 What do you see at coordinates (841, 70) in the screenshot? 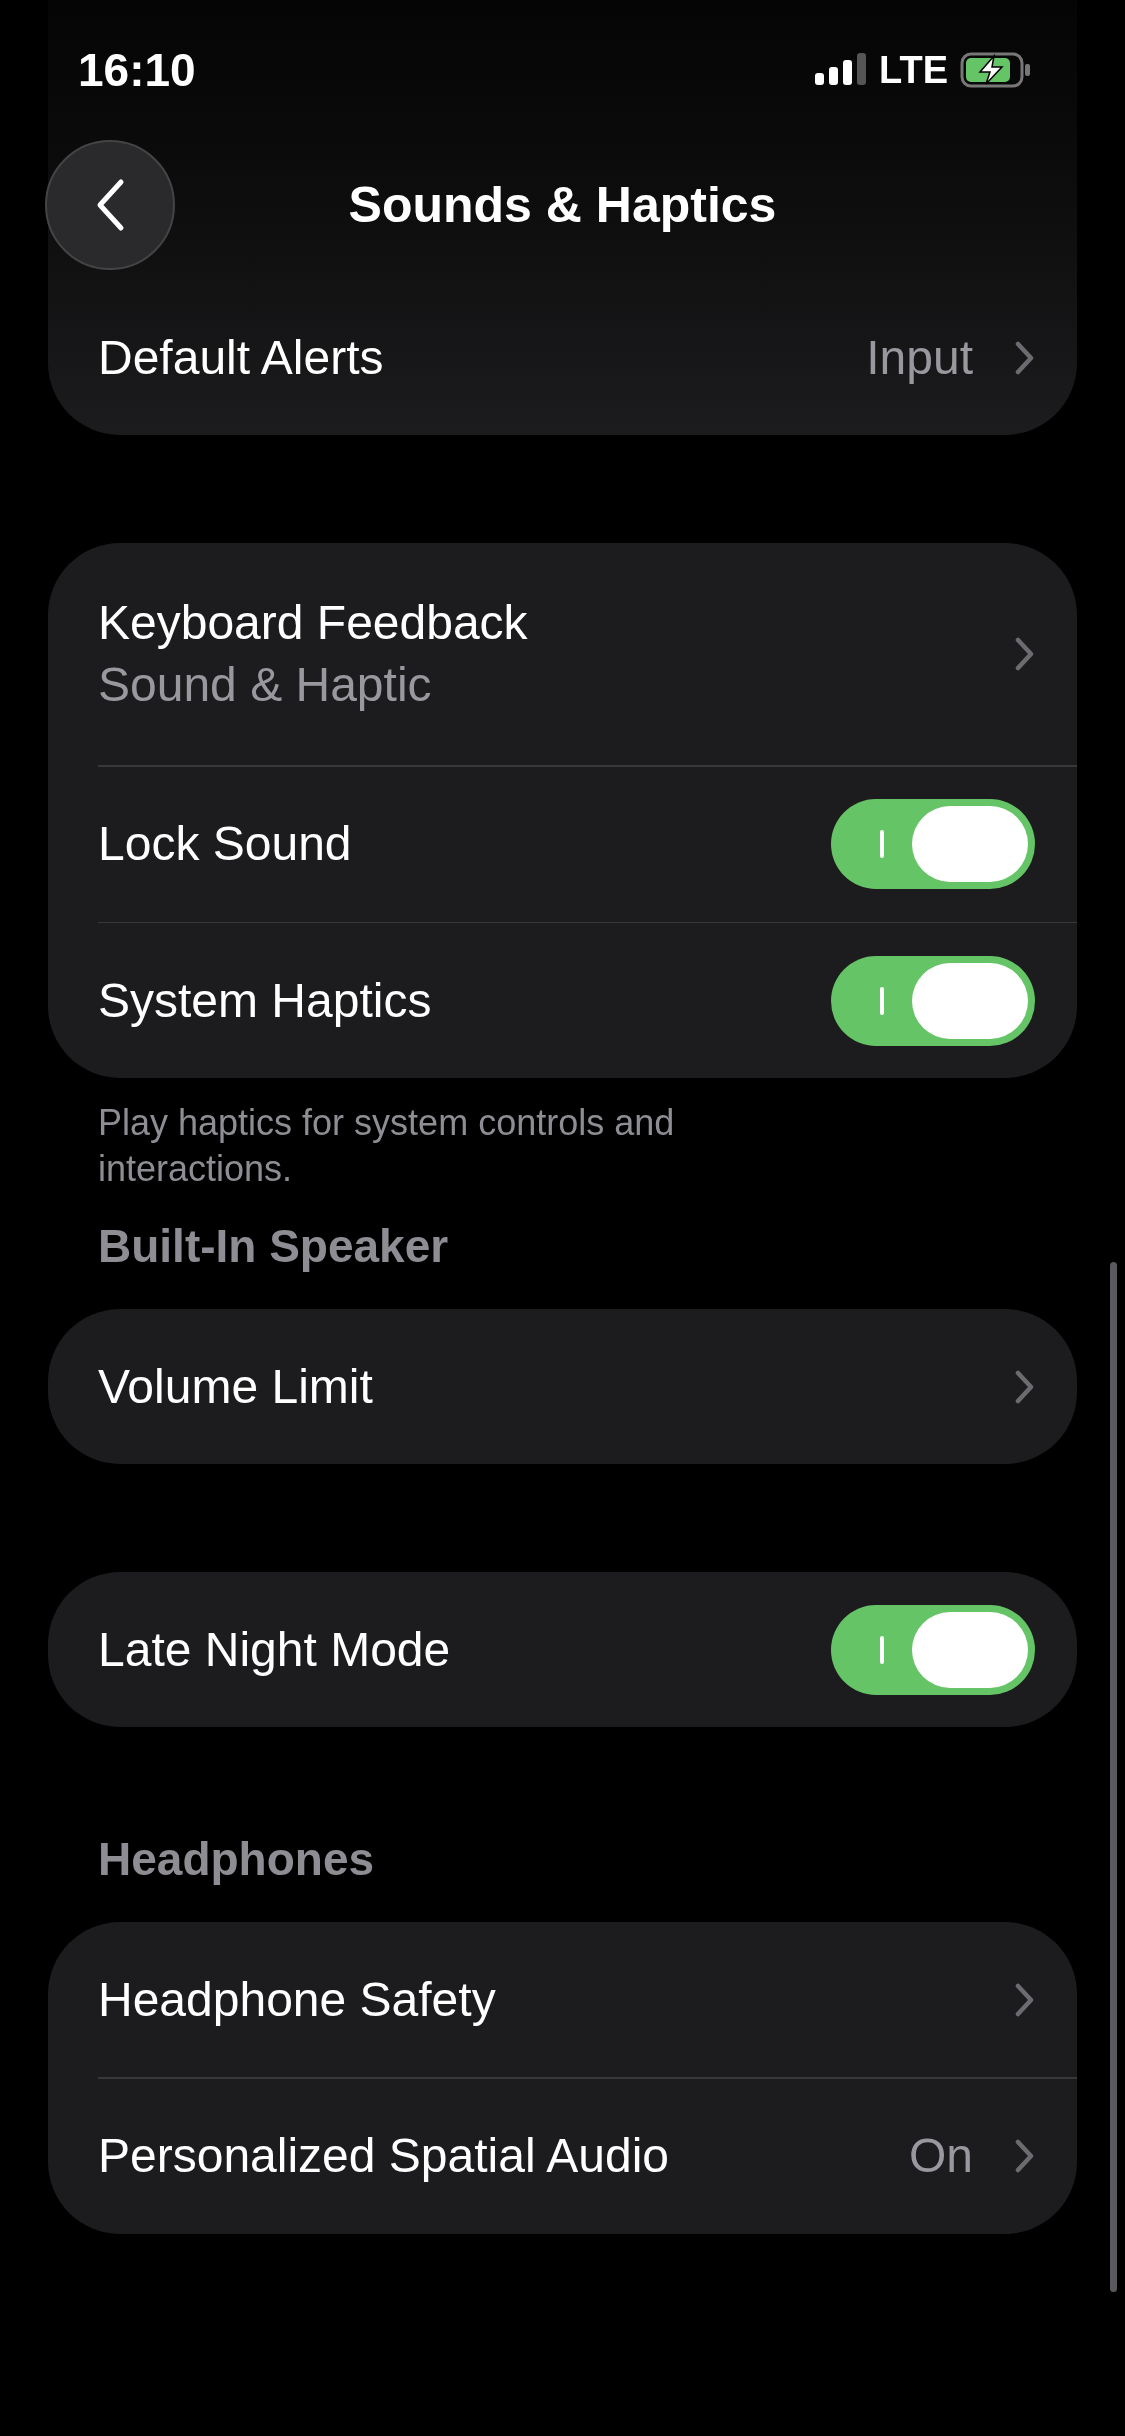
I see `signal-icon` at bounding box center [841, 70].